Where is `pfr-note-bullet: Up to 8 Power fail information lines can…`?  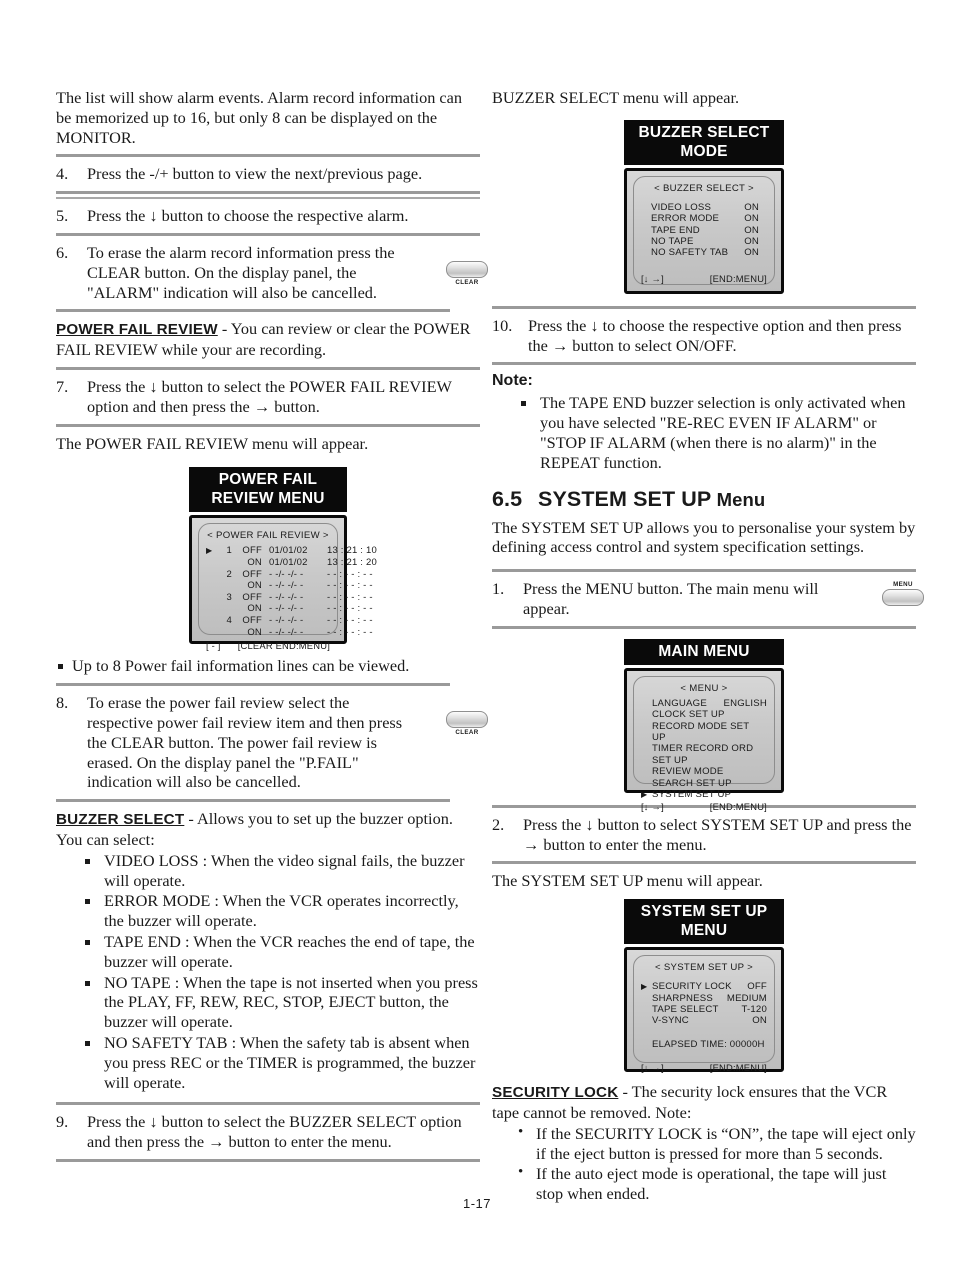 pfr-note-bullet: Up to 8 Power fail information lines can… is located at coordinates (268, 666).